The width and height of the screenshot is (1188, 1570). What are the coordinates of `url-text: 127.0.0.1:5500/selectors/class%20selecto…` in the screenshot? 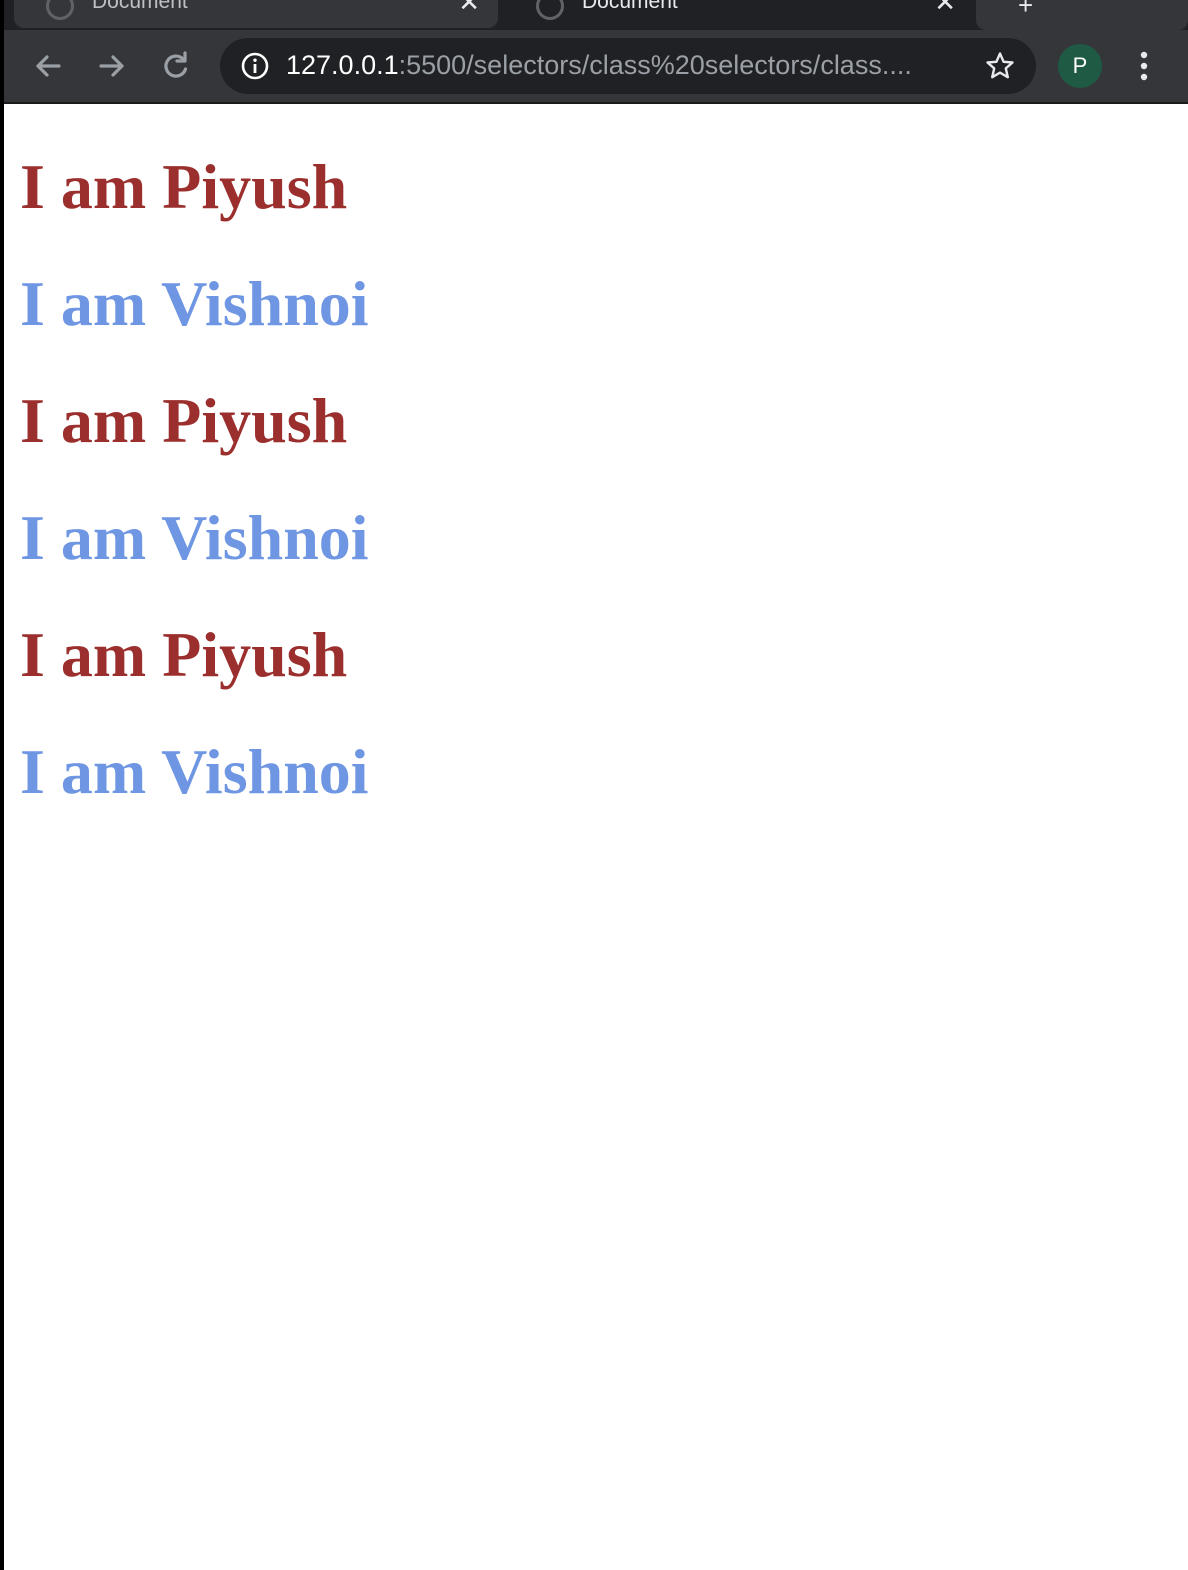 It's located at (599, 65).